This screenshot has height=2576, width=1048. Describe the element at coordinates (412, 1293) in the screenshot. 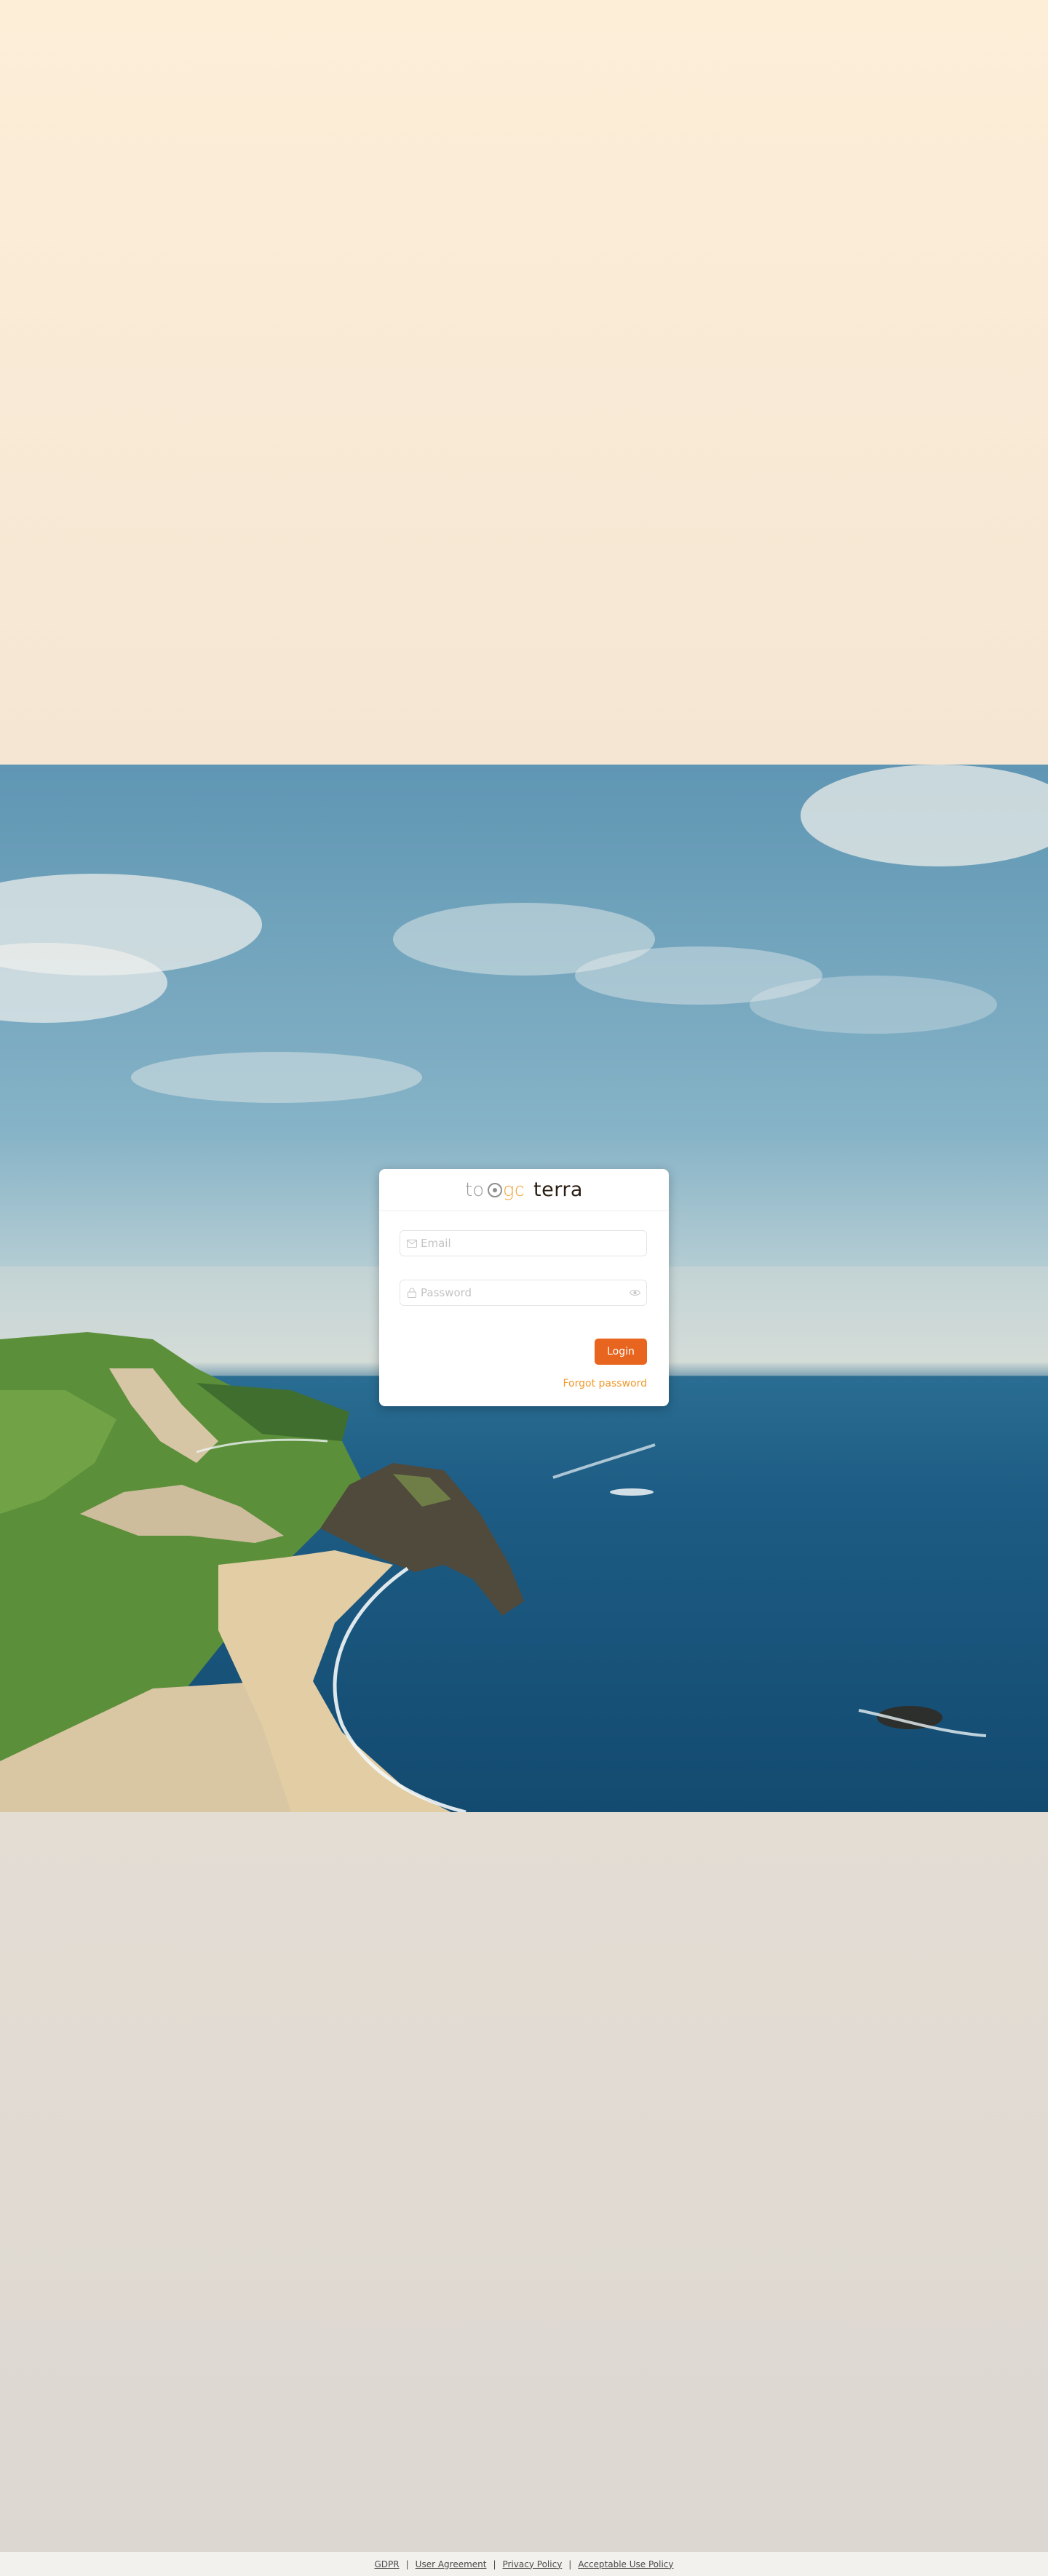

I see `lock-icon` at that location.